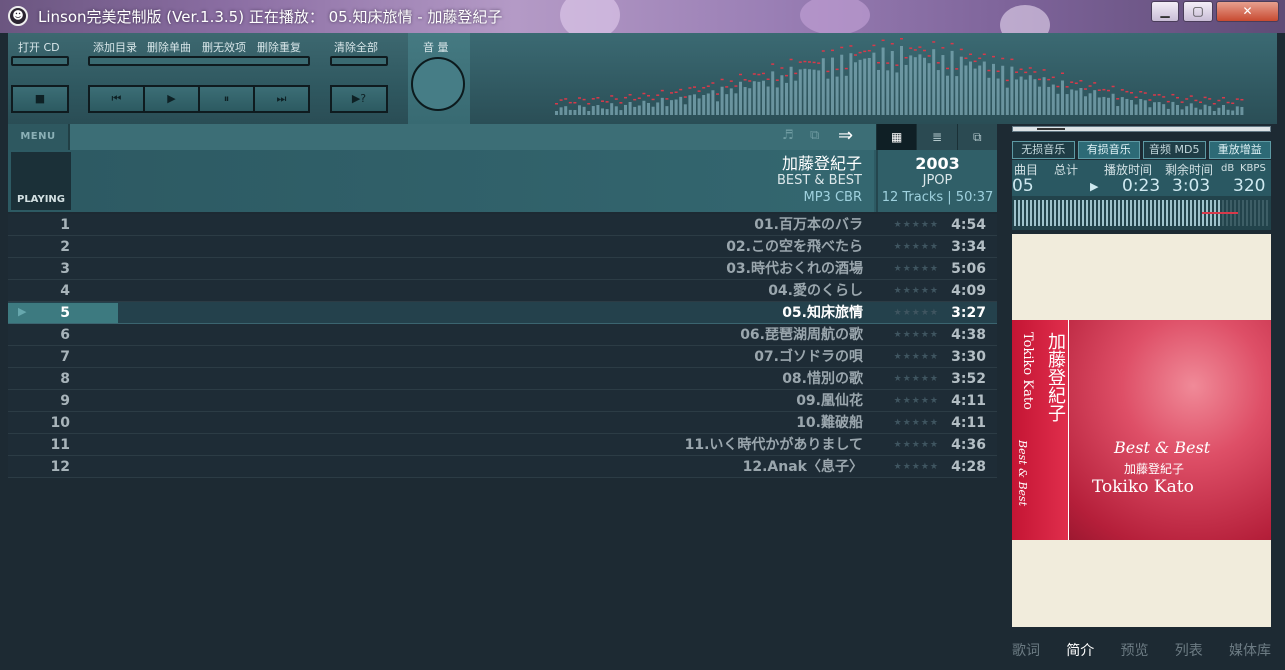 The width and height of the screenshot is (1285, 670). Describe the element at coordinates (356, 47) in the screenshot. I see `clear-all-label: 清除全部` at that location.